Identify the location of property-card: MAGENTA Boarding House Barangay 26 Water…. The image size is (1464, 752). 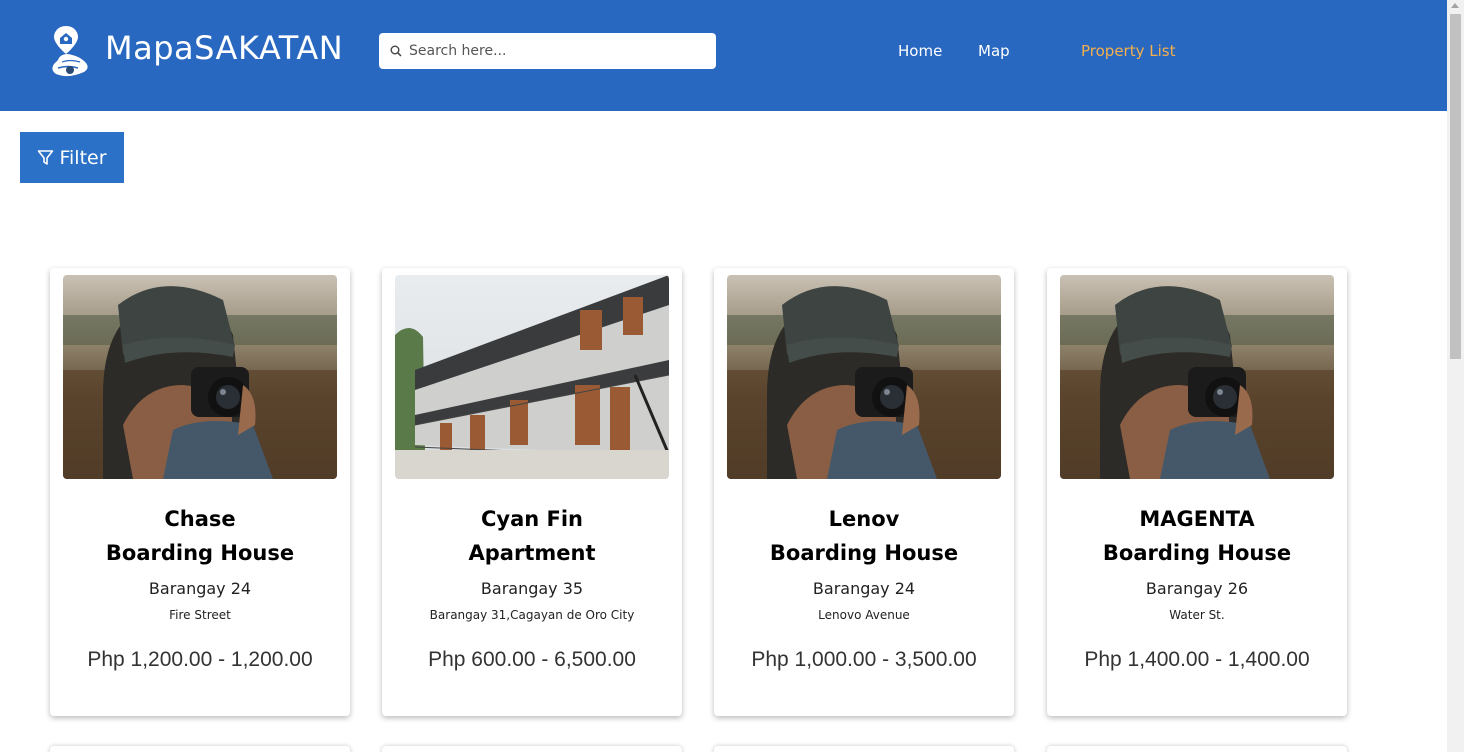
(1197, 492).